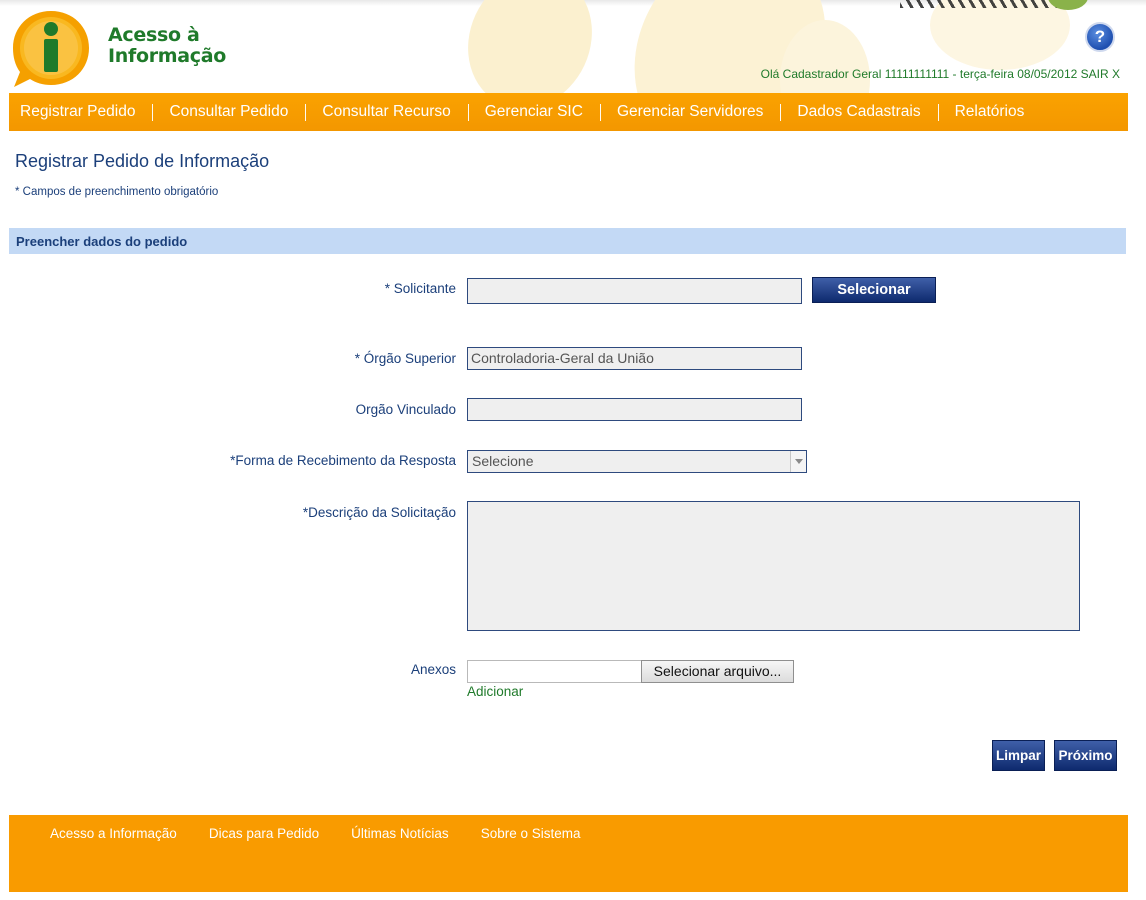 The image size is (1146, 900). I want to click on solicitante-label: * Solicitante, so click(420, 288).